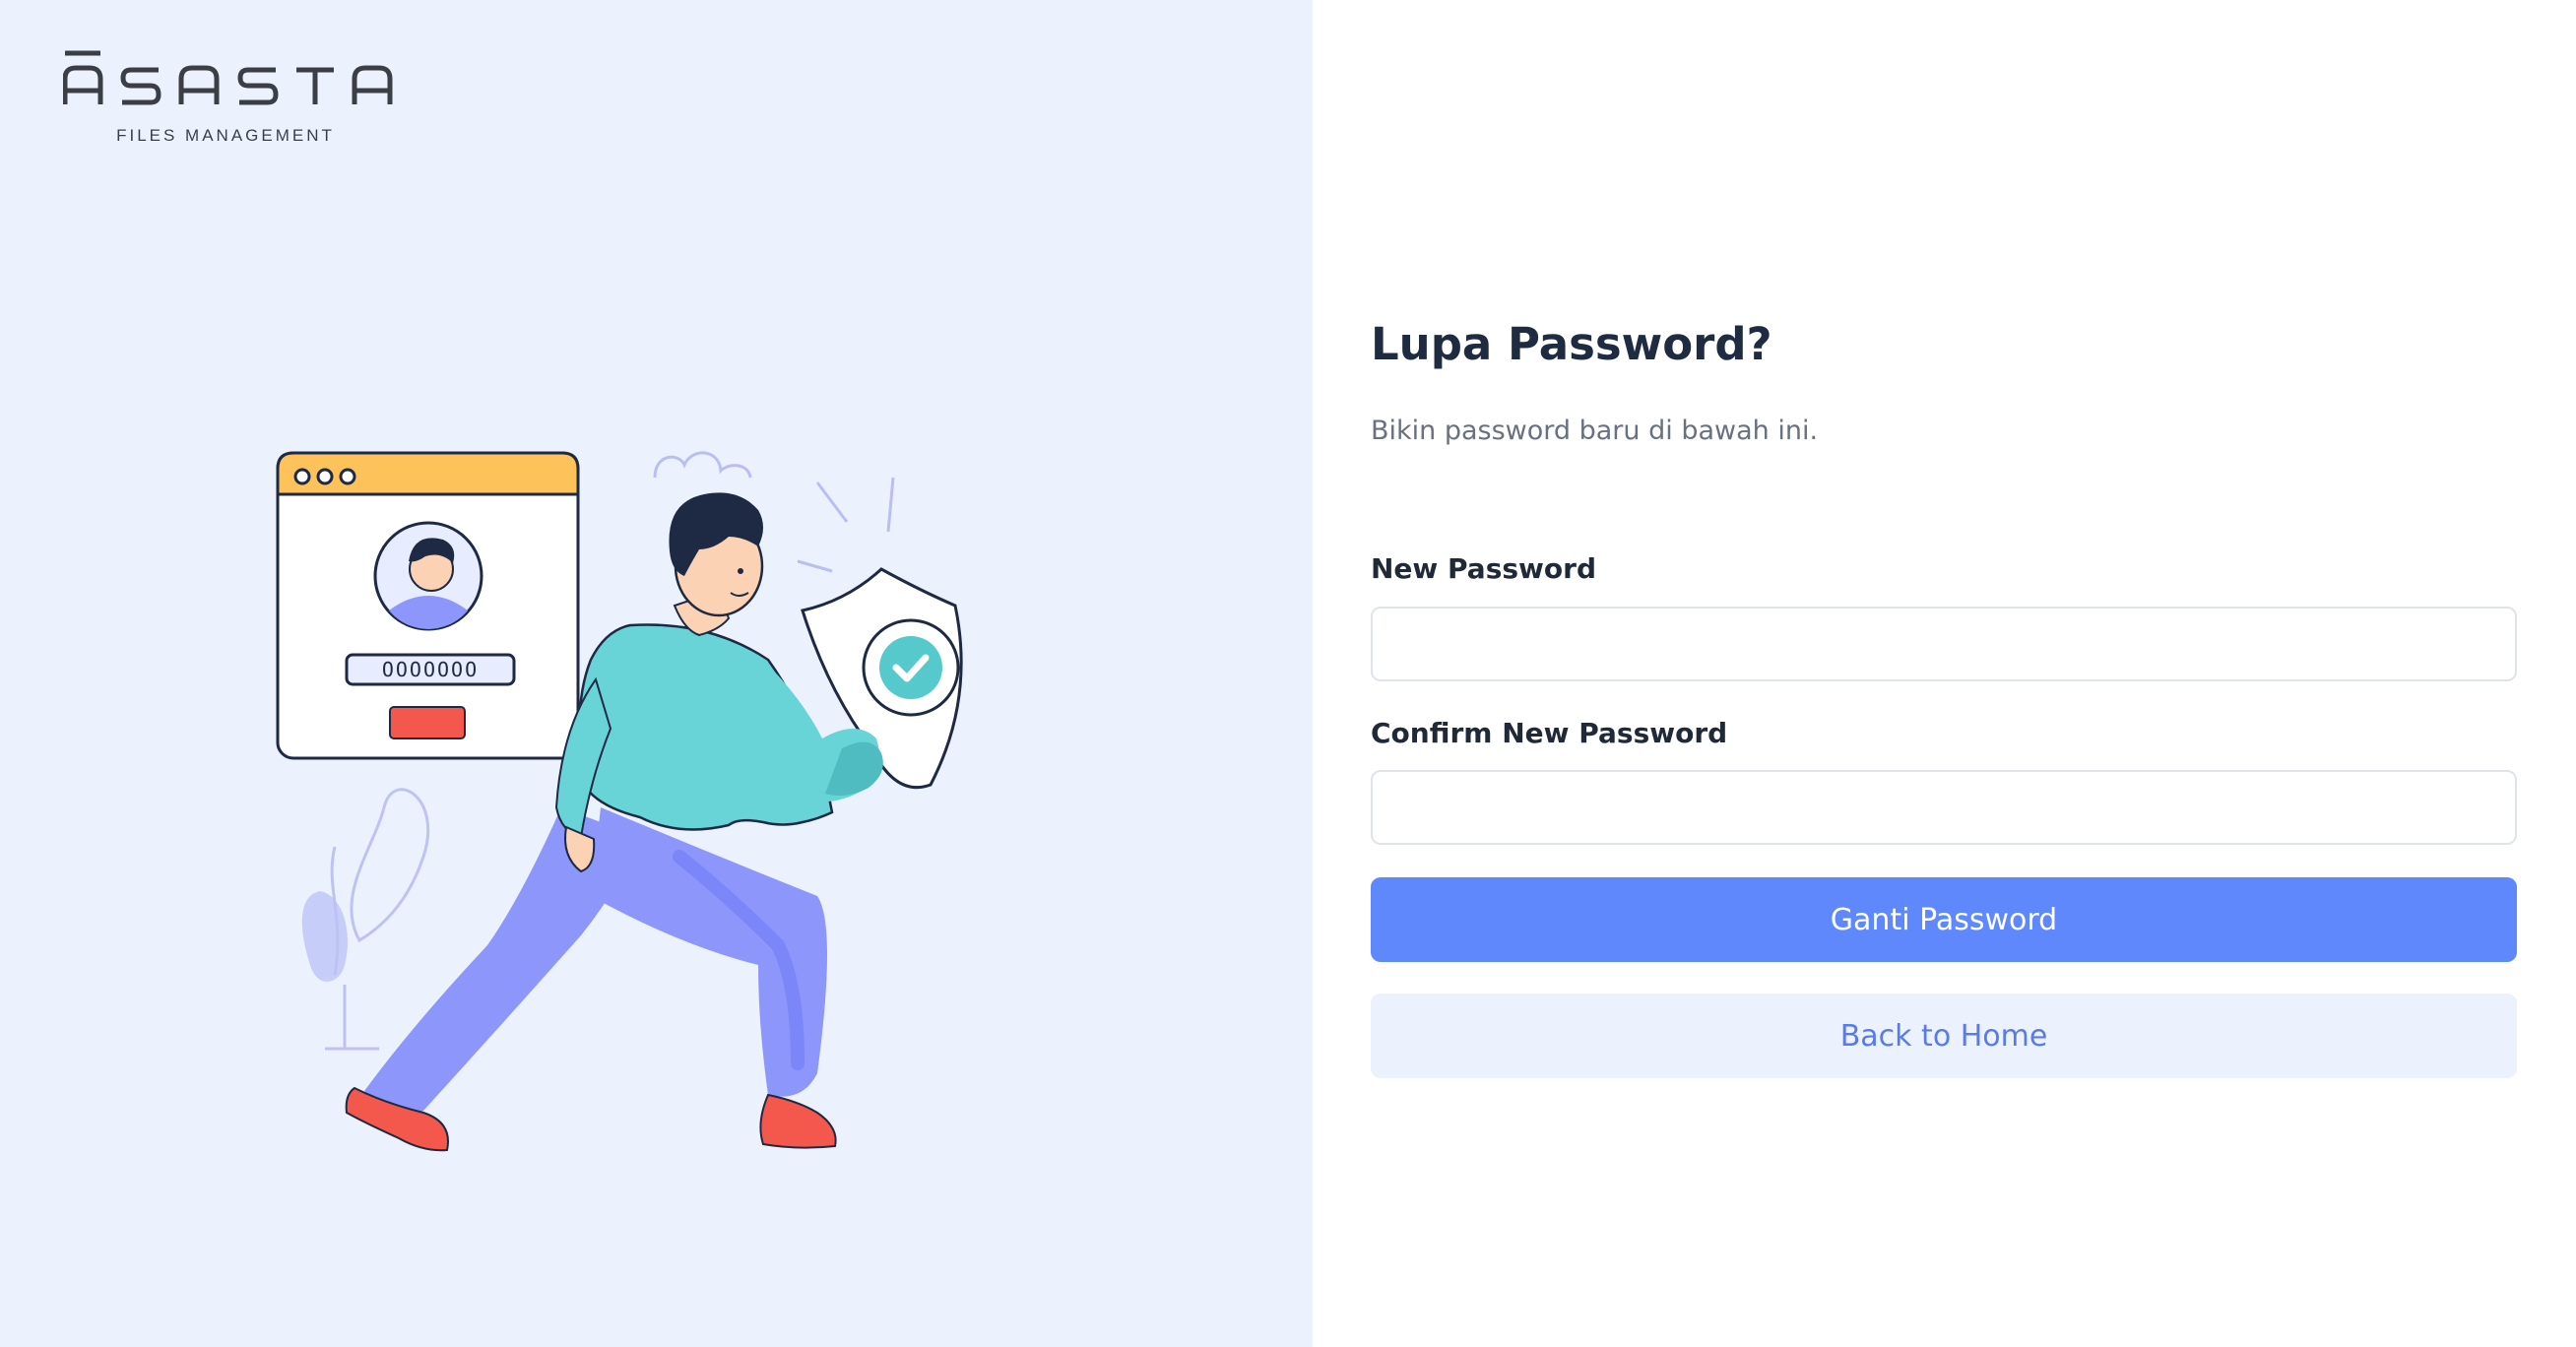 This screenshot has width=2576, height=1347. What do you see at coordinates (1944, 1036) in the screenshot?
I see `back-to-home-button: Back to Home` at bounding box center [1944, 1036].